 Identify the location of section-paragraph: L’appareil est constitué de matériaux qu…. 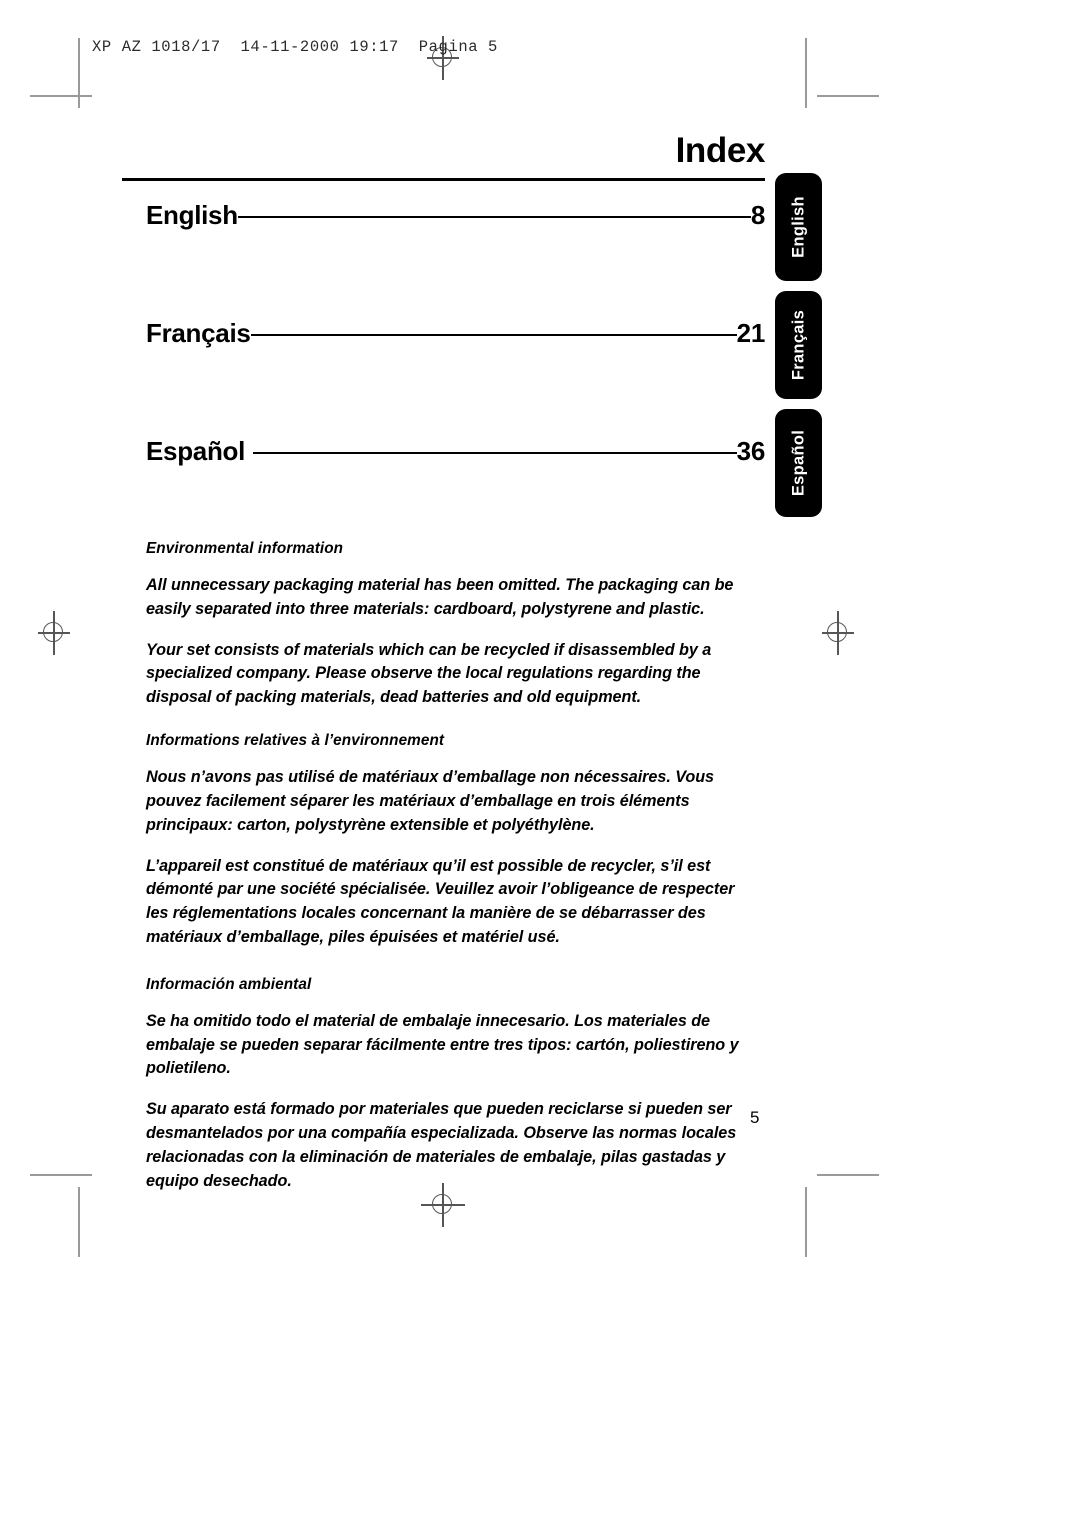
(440, 901).